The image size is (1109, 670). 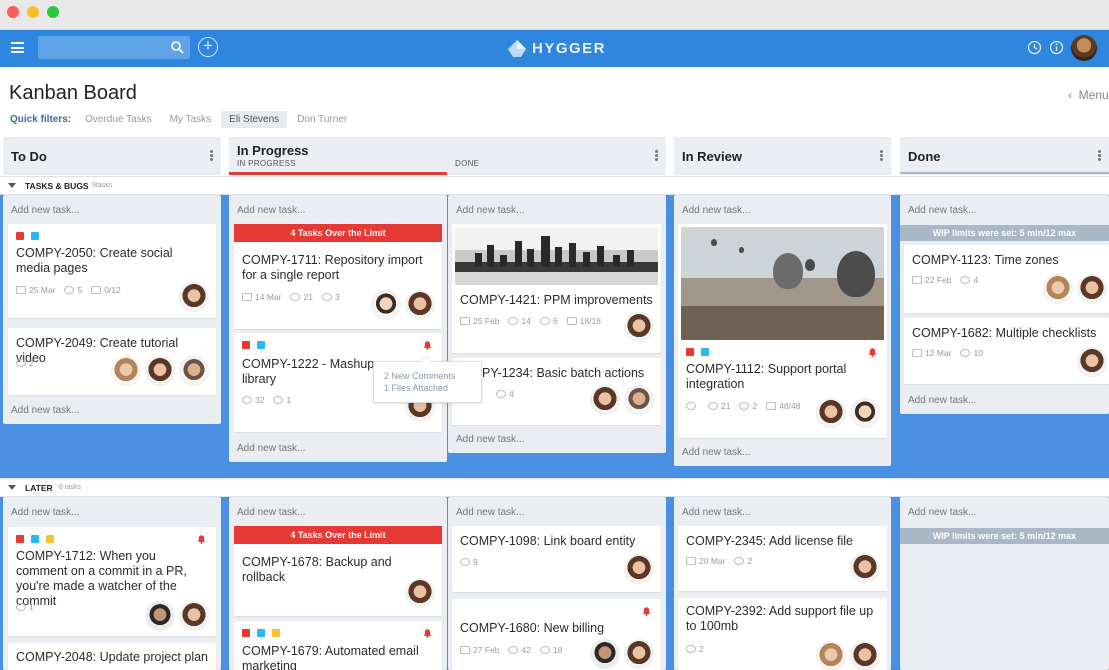 I want to click on swimlane-later: LATER 8 tasks, so click(x=554, y=487).